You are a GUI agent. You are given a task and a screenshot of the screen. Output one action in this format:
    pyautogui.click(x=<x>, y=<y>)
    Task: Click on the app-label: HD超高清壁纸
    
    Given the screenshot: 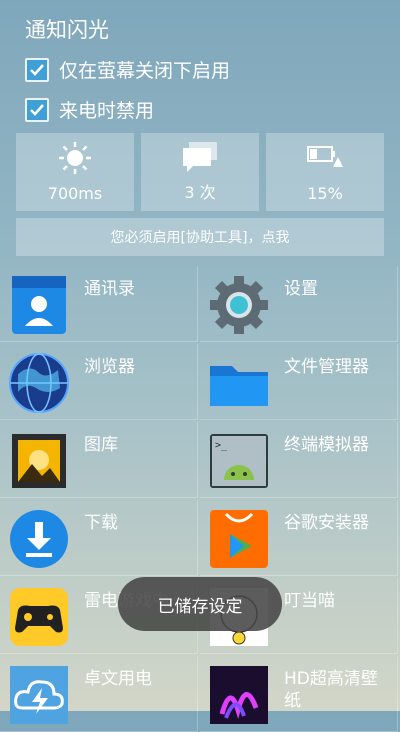 What is the action you would take?
    pyautogui.click(x=331, y=690)
    